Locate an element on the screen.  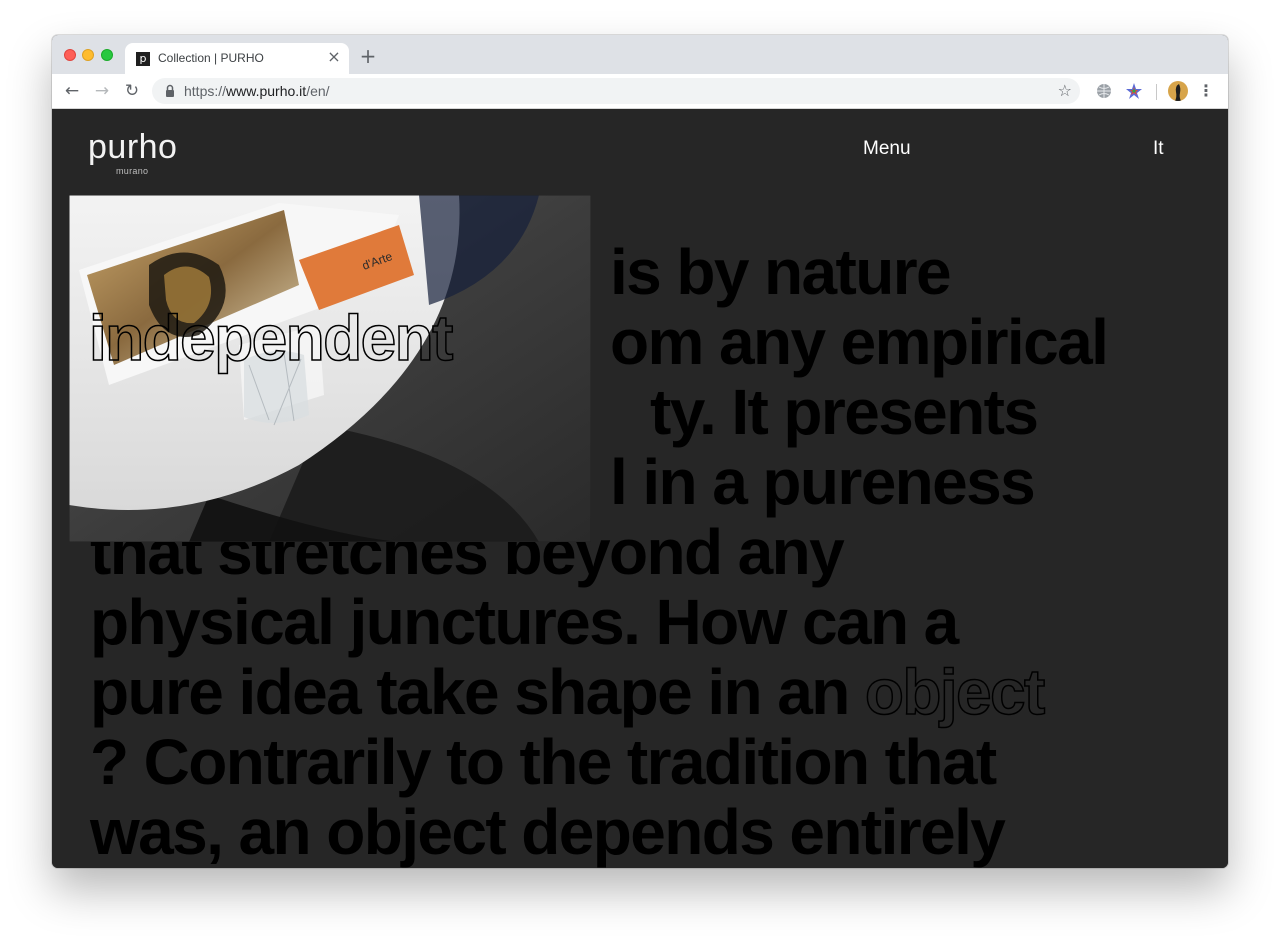
toolbar-divider is located at coordinates (1156, 92).